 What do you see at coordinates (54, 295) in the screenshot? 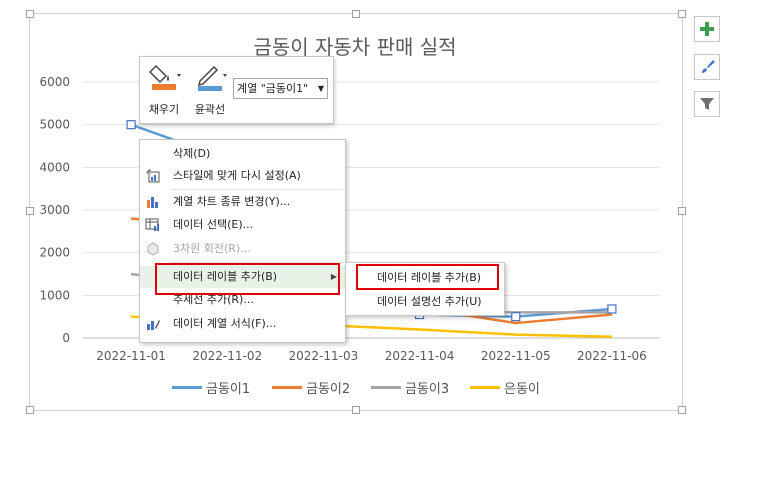
I see `y-tick-label: 1000` at bounding box center [54, 295].